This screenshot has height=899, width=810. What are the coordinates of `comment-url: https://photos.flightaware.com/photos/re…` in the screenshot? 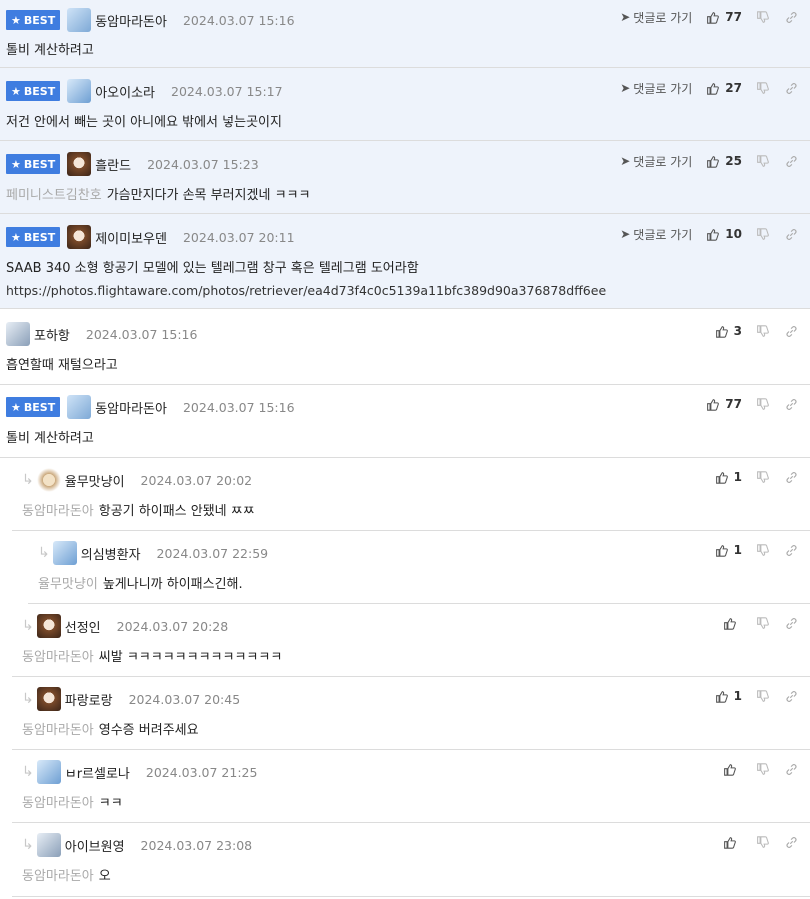 It's located at (306, 290).